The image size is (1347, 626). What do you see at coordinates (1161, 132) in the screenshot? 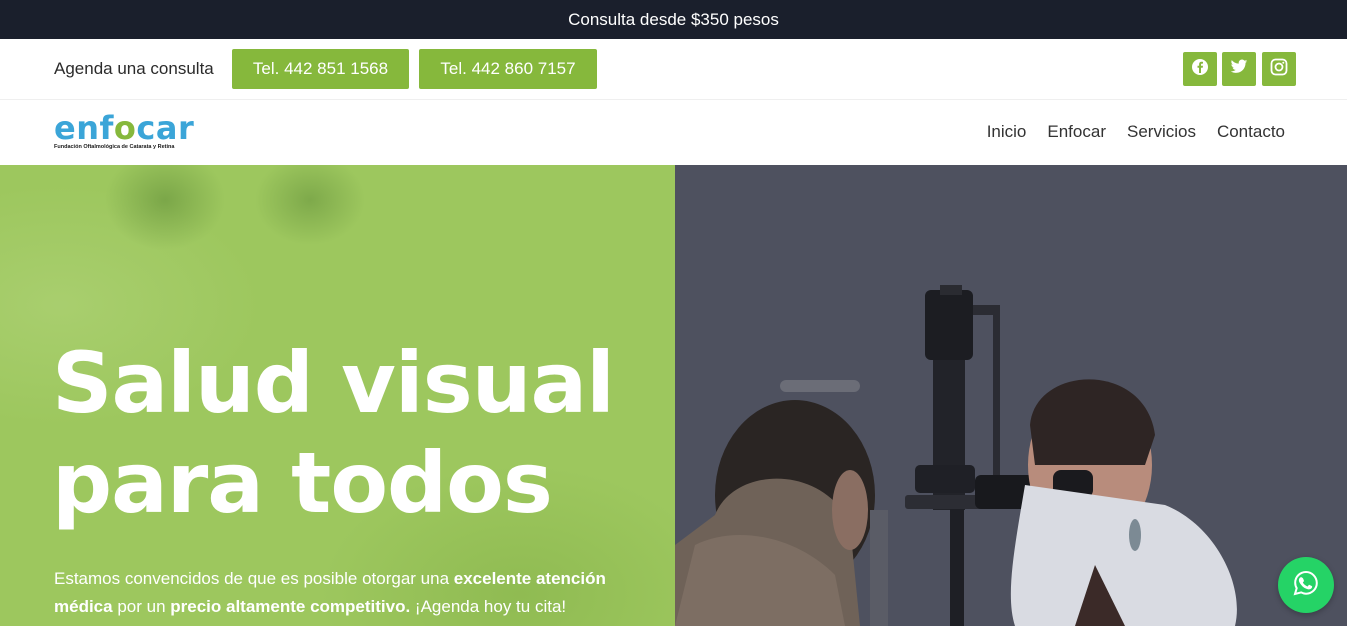
I see `nav-item-servicios: Servicios` at bounding box center [1161, 132].